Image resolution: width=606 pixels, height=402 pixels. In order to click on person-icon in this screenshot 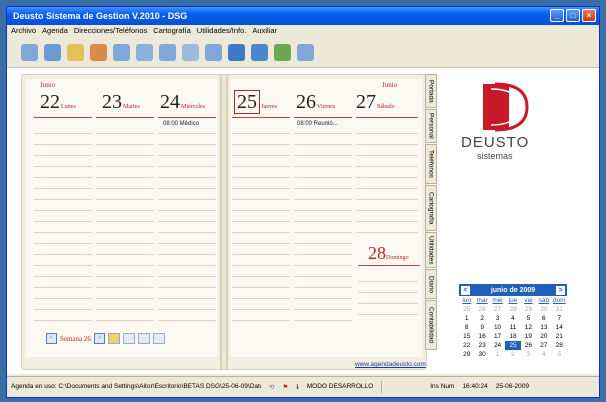, I will do `click(52, 52)`.